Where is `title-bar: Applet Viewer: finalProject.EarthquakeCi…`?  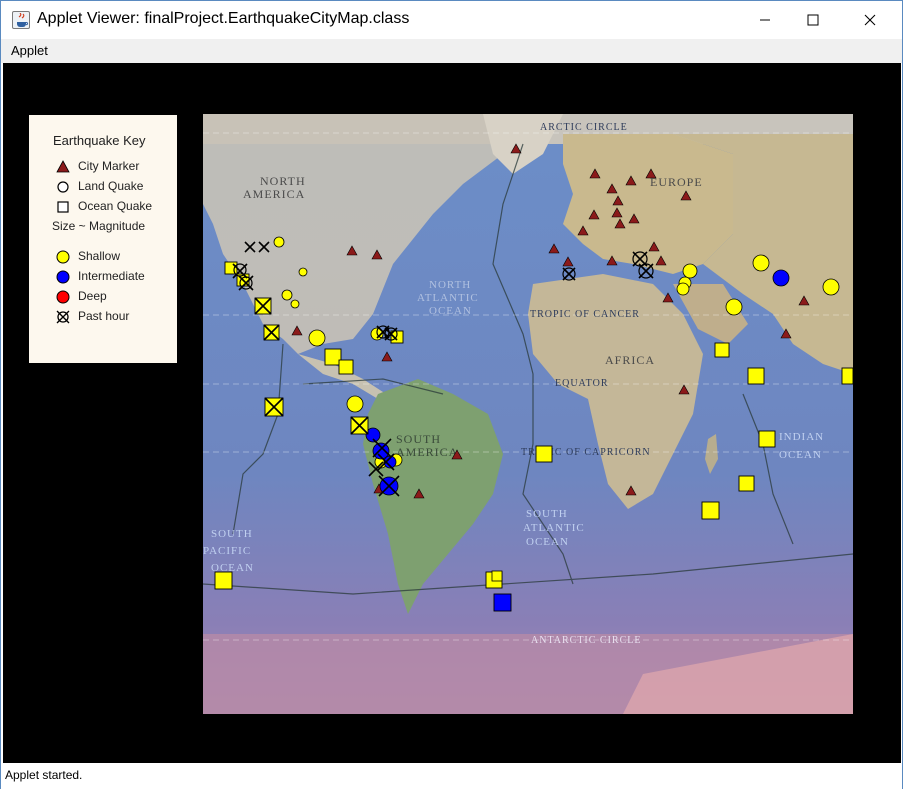 title-bar: Applet Viewer: finalProject.EarthquakeCi… is located at coordinates (451, 20).